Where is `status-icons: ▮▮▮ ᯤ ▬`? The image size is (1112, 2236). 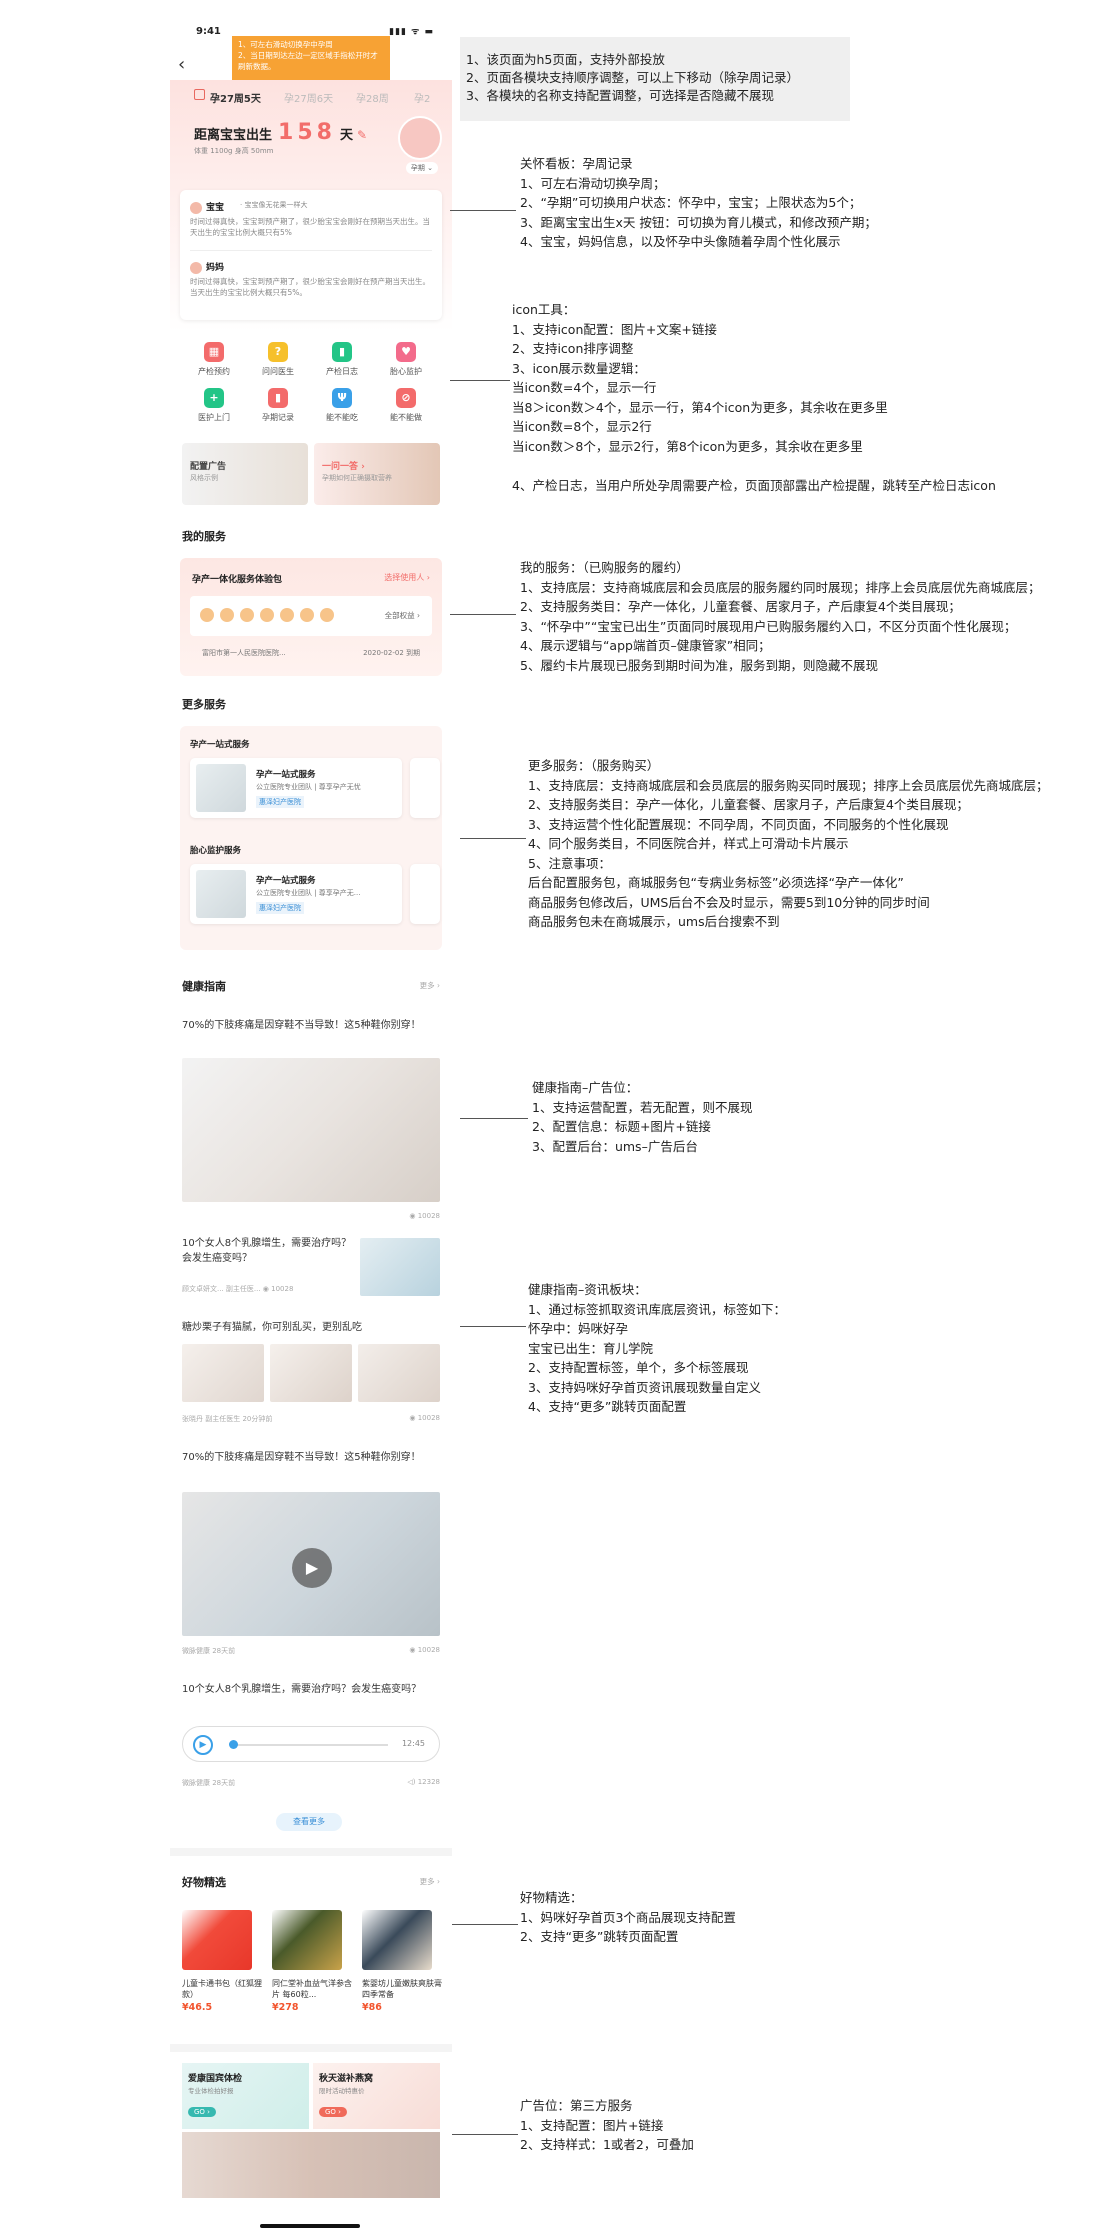
status-icons: ▮▮▮ ᯤ ▬ is located at coordinates (411, 32).